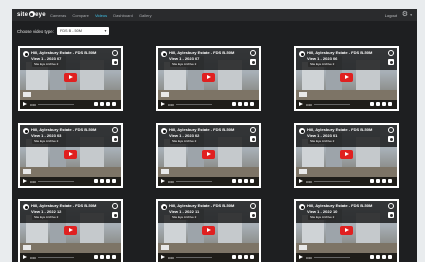  What do you see at coordinates (46, 58) in the screenshot?
I see `video-subtitle: View 1 - 2023 07` at bounding box center [46, 58].